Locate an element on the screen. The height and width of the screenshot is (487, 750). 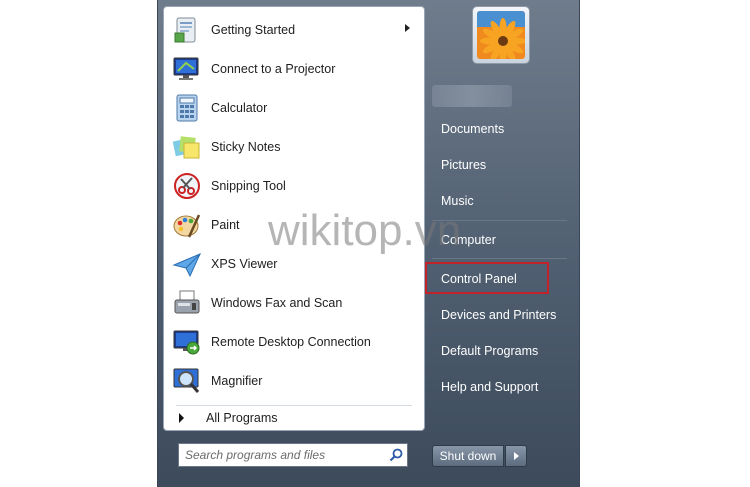
search-box is located at coordinates (293, 455).